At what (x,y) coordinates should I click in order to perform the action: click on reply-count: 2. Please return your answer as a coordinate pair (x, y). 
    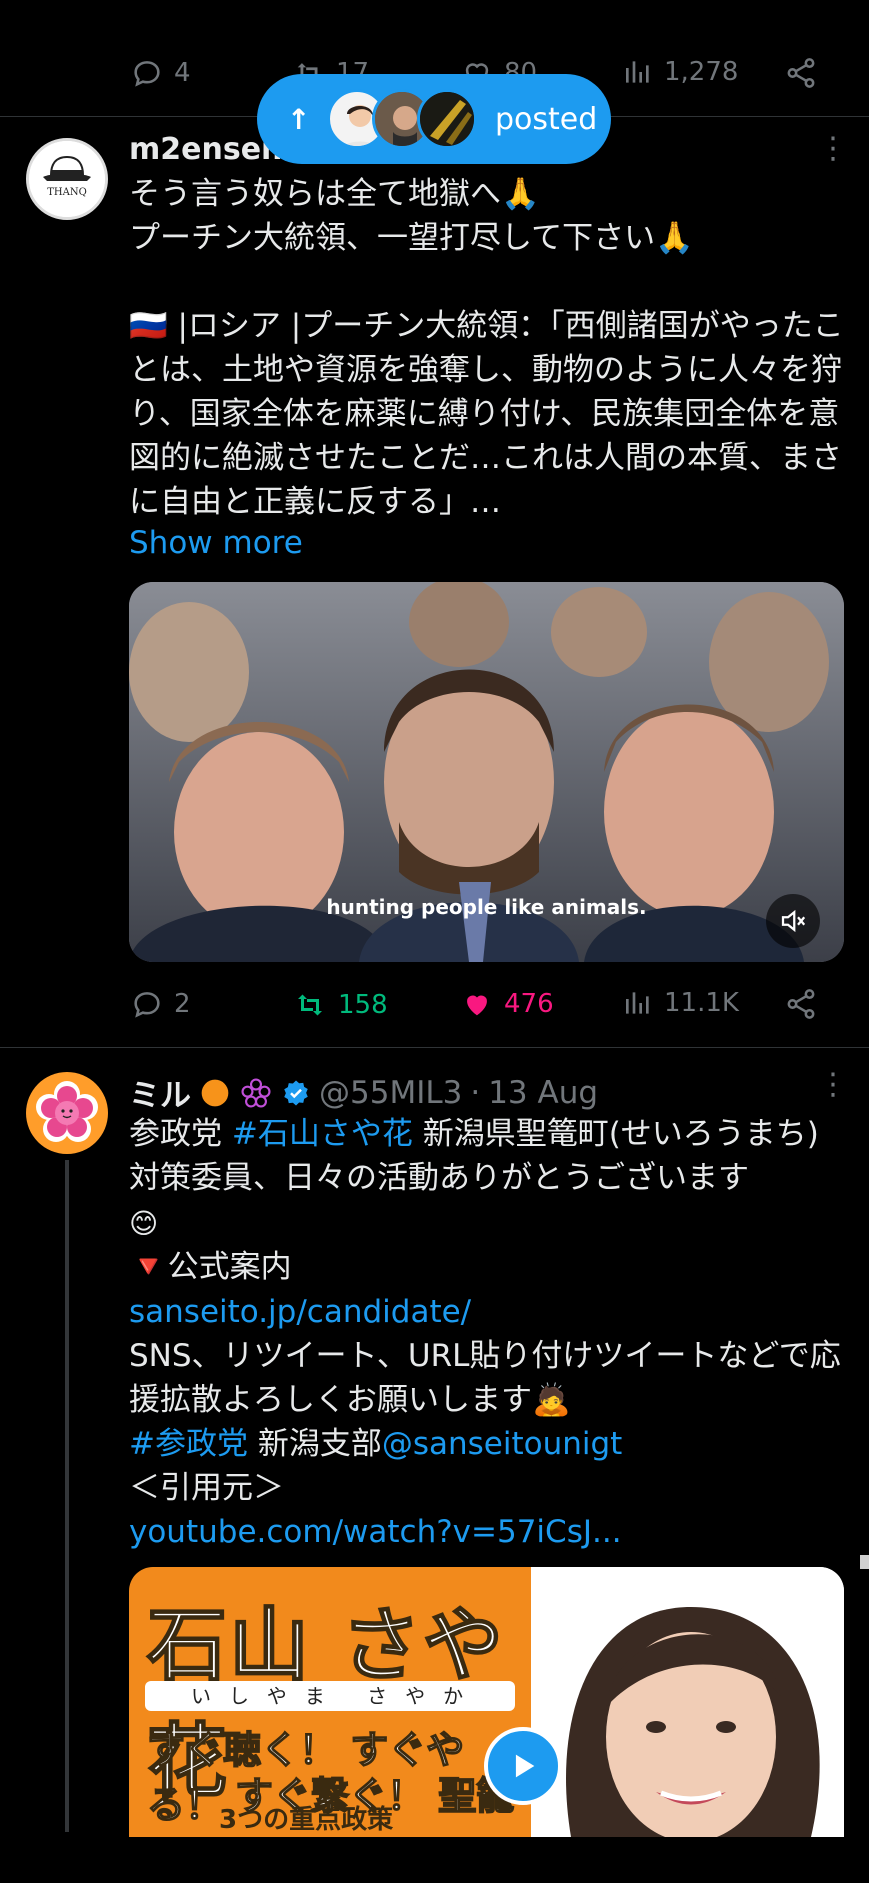
    Looking at the image, I should click on (182, 1004).